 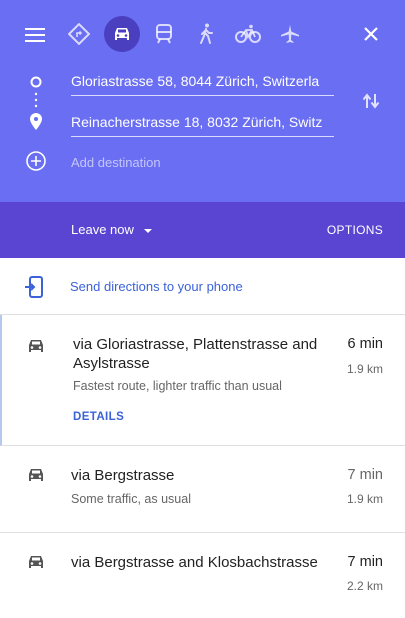 I want to click on menu-button, so click(x=35, y=35).